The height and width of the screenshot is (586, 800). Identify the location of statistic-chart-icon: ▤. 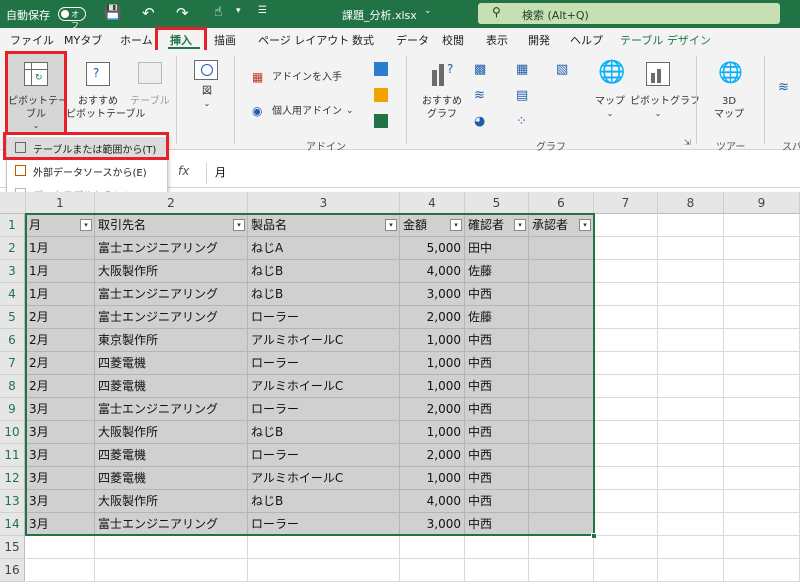
(522, 95).